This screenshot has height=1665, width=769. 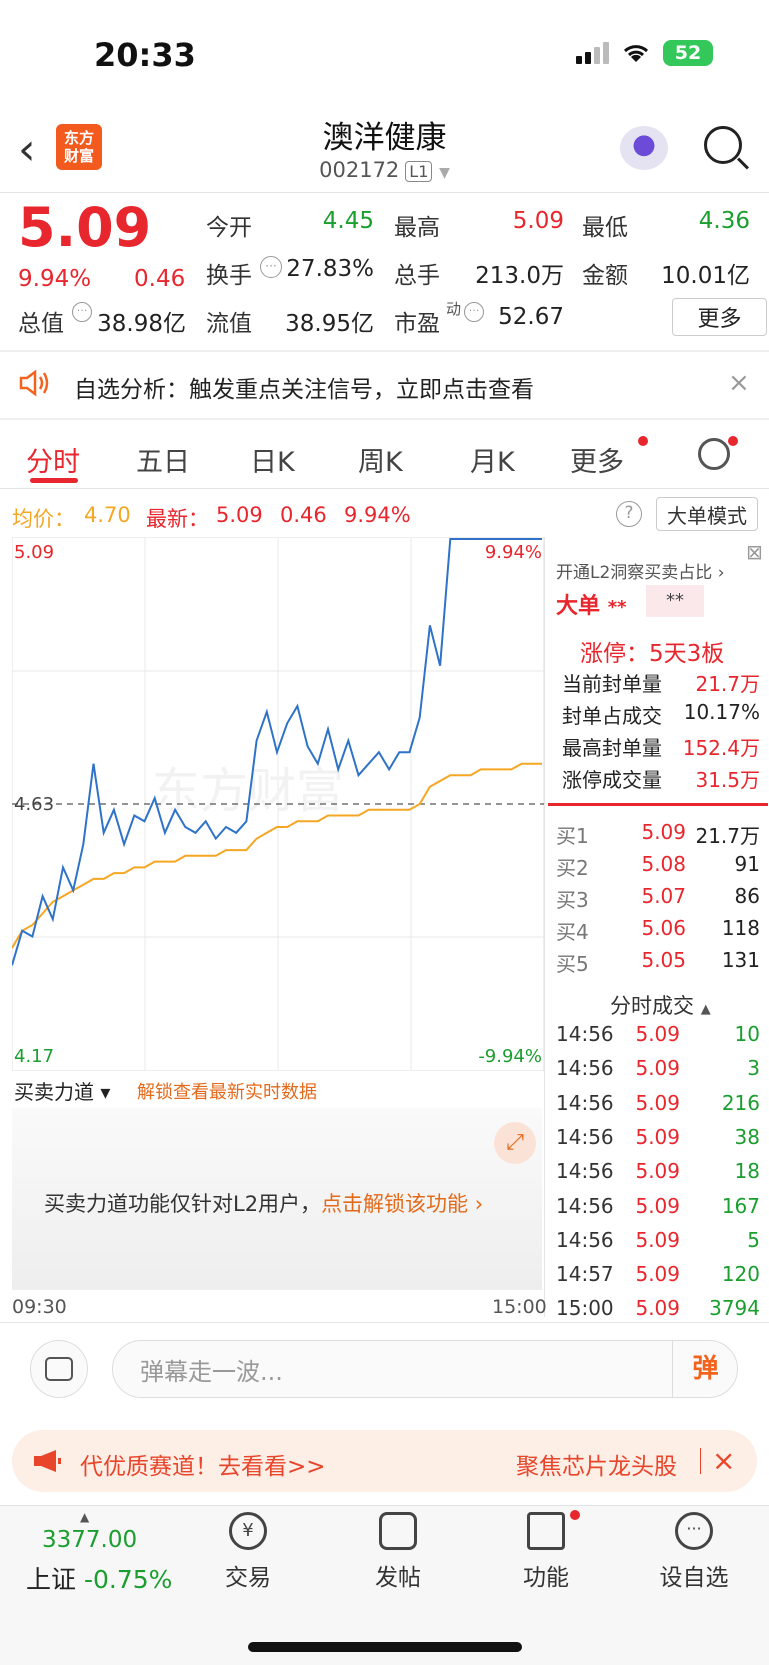 What do you see at coordinates (591, 606) in the screenshot?
I see `big-order-label: 大单 **` at bounding box center [591, 606].